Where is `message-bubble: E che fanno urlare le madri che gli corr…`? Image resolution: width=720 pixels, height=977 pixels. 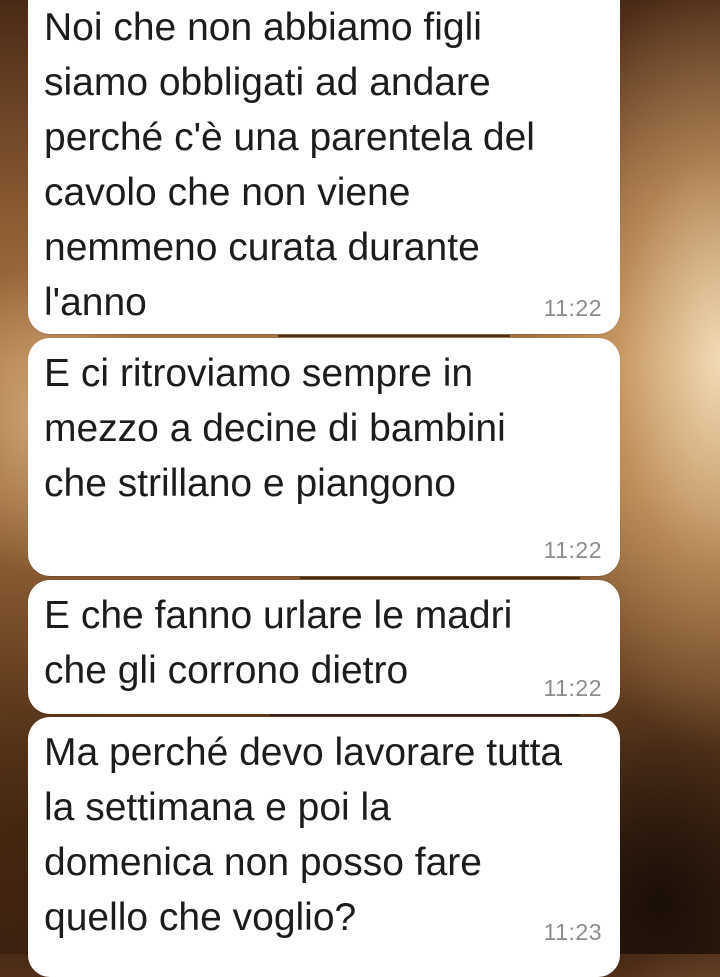
message-bubble: E che fanno urlare le madri che gli corr… is located at coordinates (324, 647).